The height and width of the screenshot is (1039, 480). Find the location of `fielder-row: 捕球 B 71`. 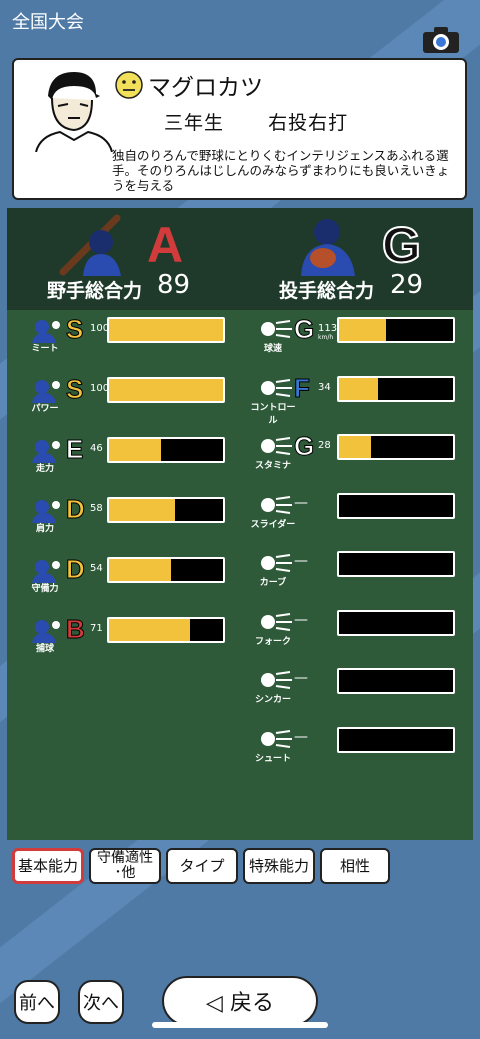

fielder-row: 捕球 B 71 is located at coordinates (124, 634).